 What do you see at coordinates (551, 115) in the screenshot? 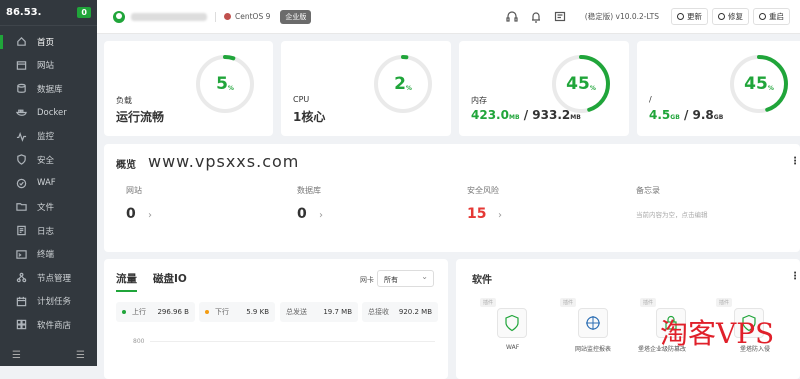
I see `memory-total: 933.2` at bounding box center [551, 115].